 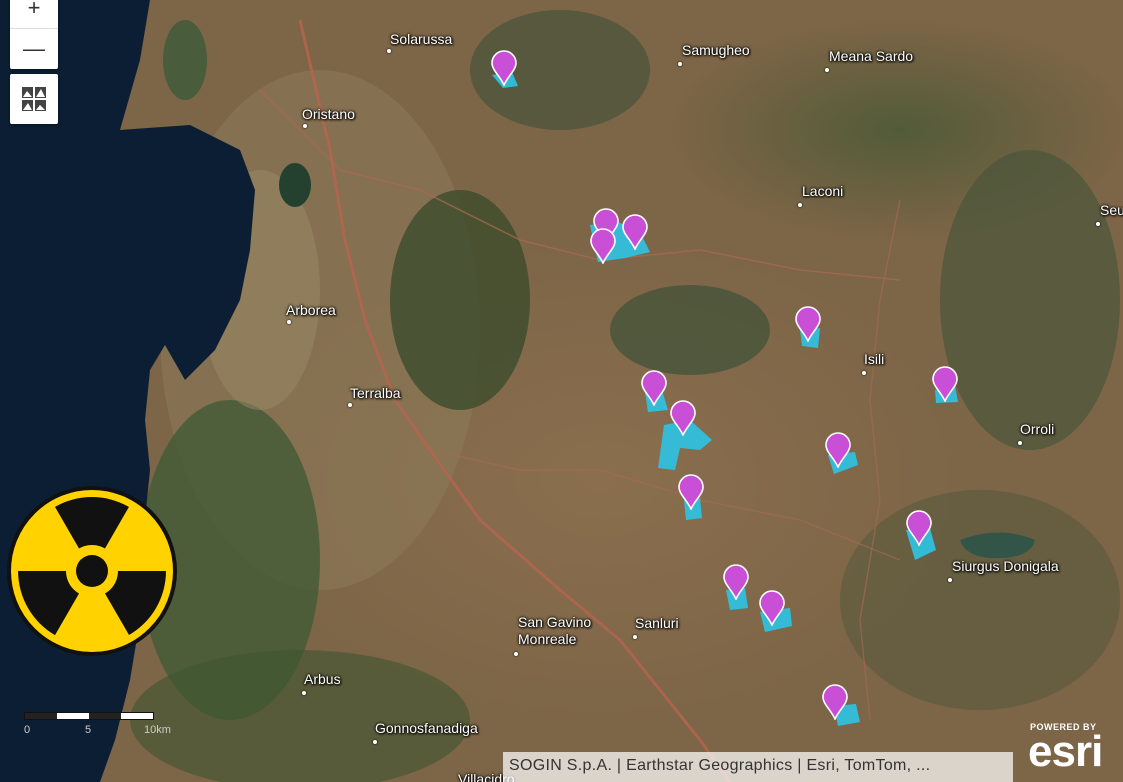 What do you see at coordinates (328, 117) in the screenshot?
I see `place-label-oristano: Oristano` at bounding box center [328, 117].